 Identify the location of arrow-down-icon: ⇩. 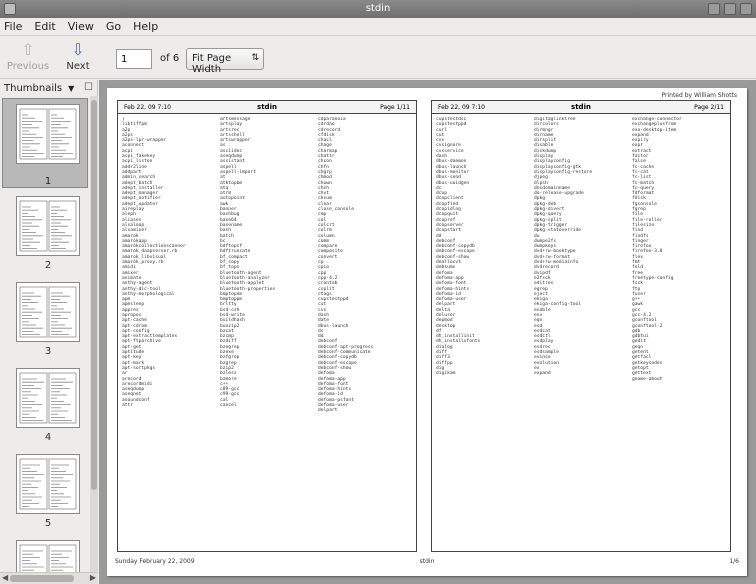
(78, 49).